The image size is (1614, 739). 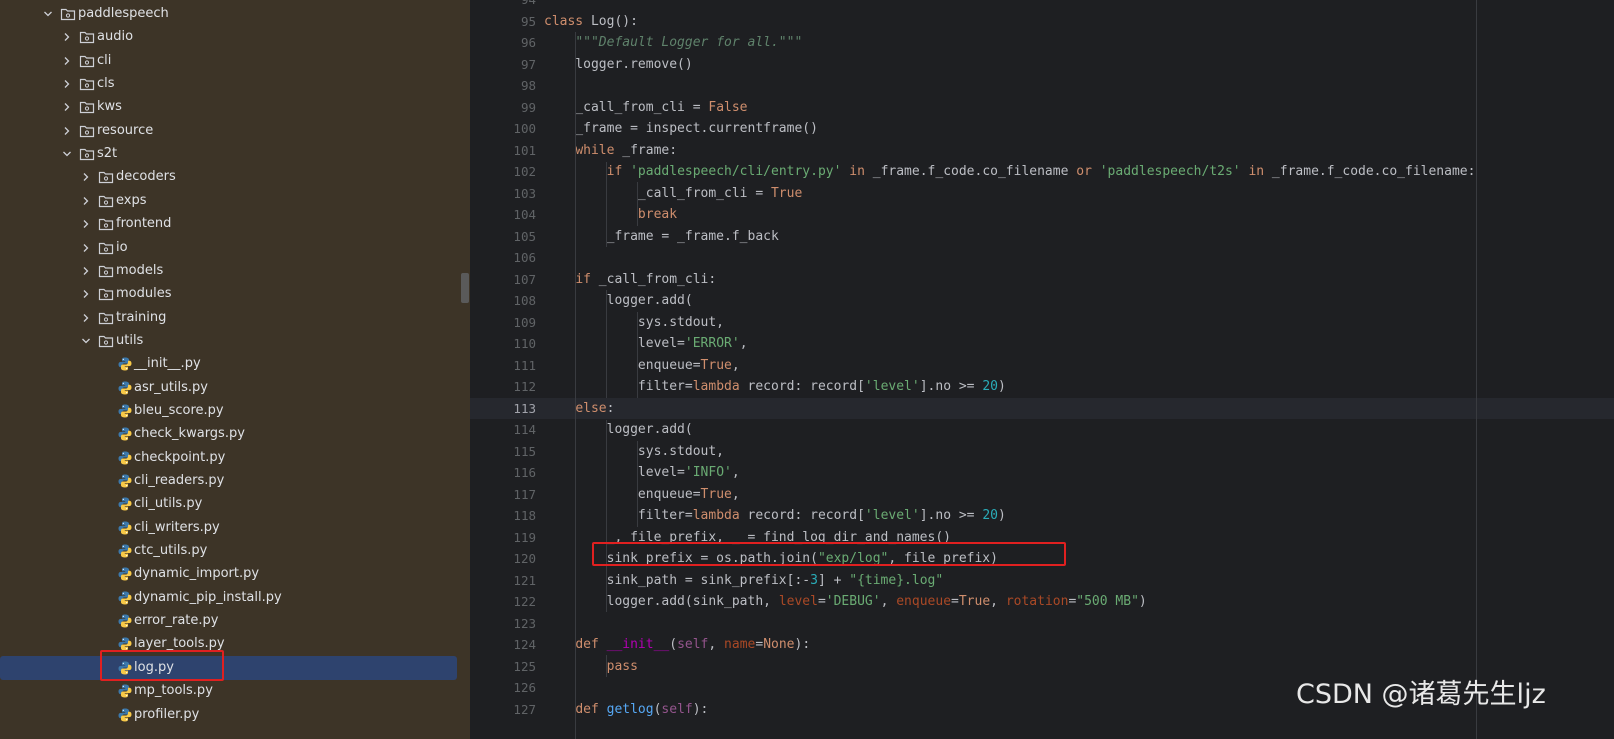 What do you see at coordinates (503, 602) in the screenshot?
I see `line-number: 122` at bounding box center [503, 602].